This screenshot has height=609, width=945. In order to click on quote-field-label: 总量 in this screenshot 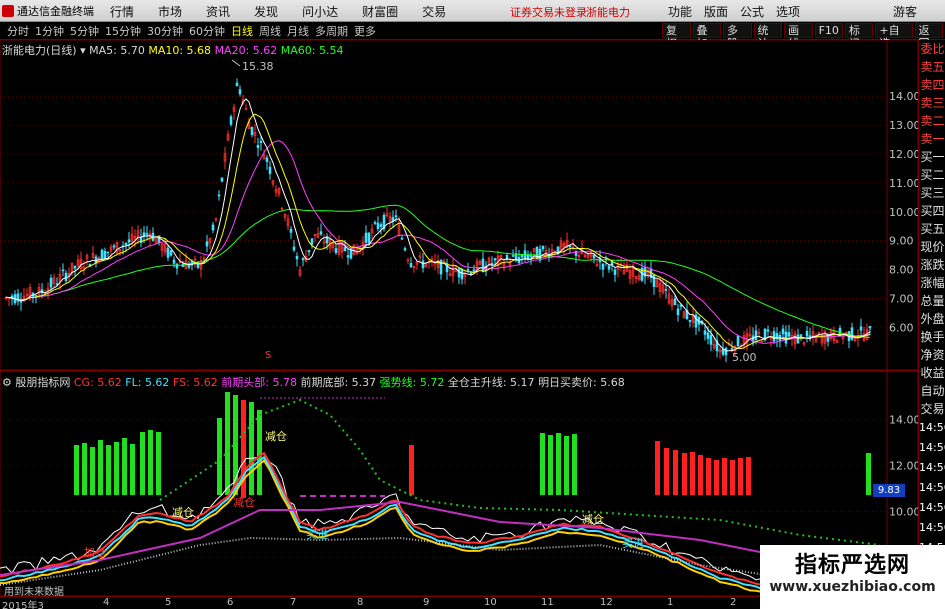, I will do `click(932, 301)`.